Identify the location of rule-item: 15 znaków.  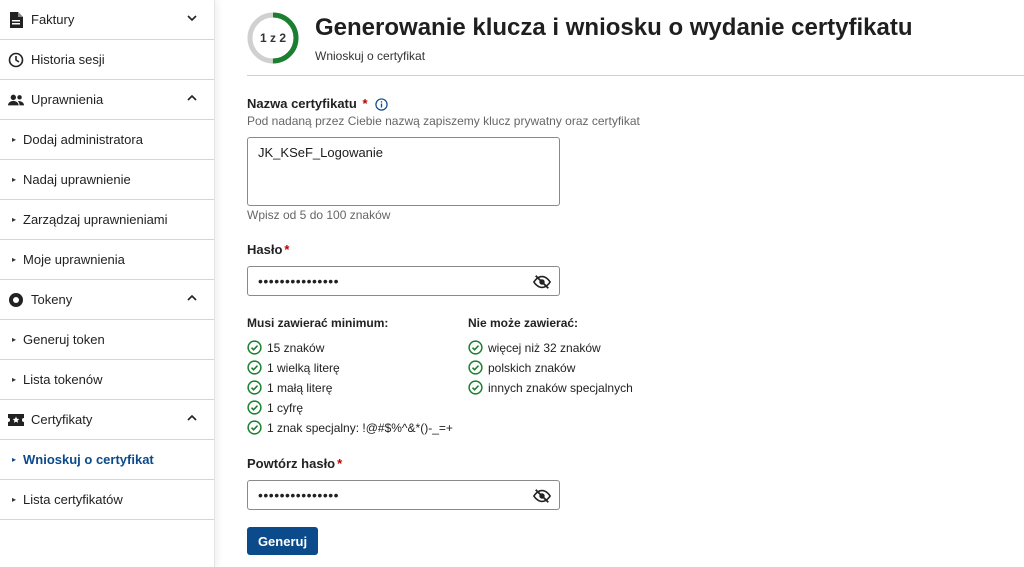
(285, 347).